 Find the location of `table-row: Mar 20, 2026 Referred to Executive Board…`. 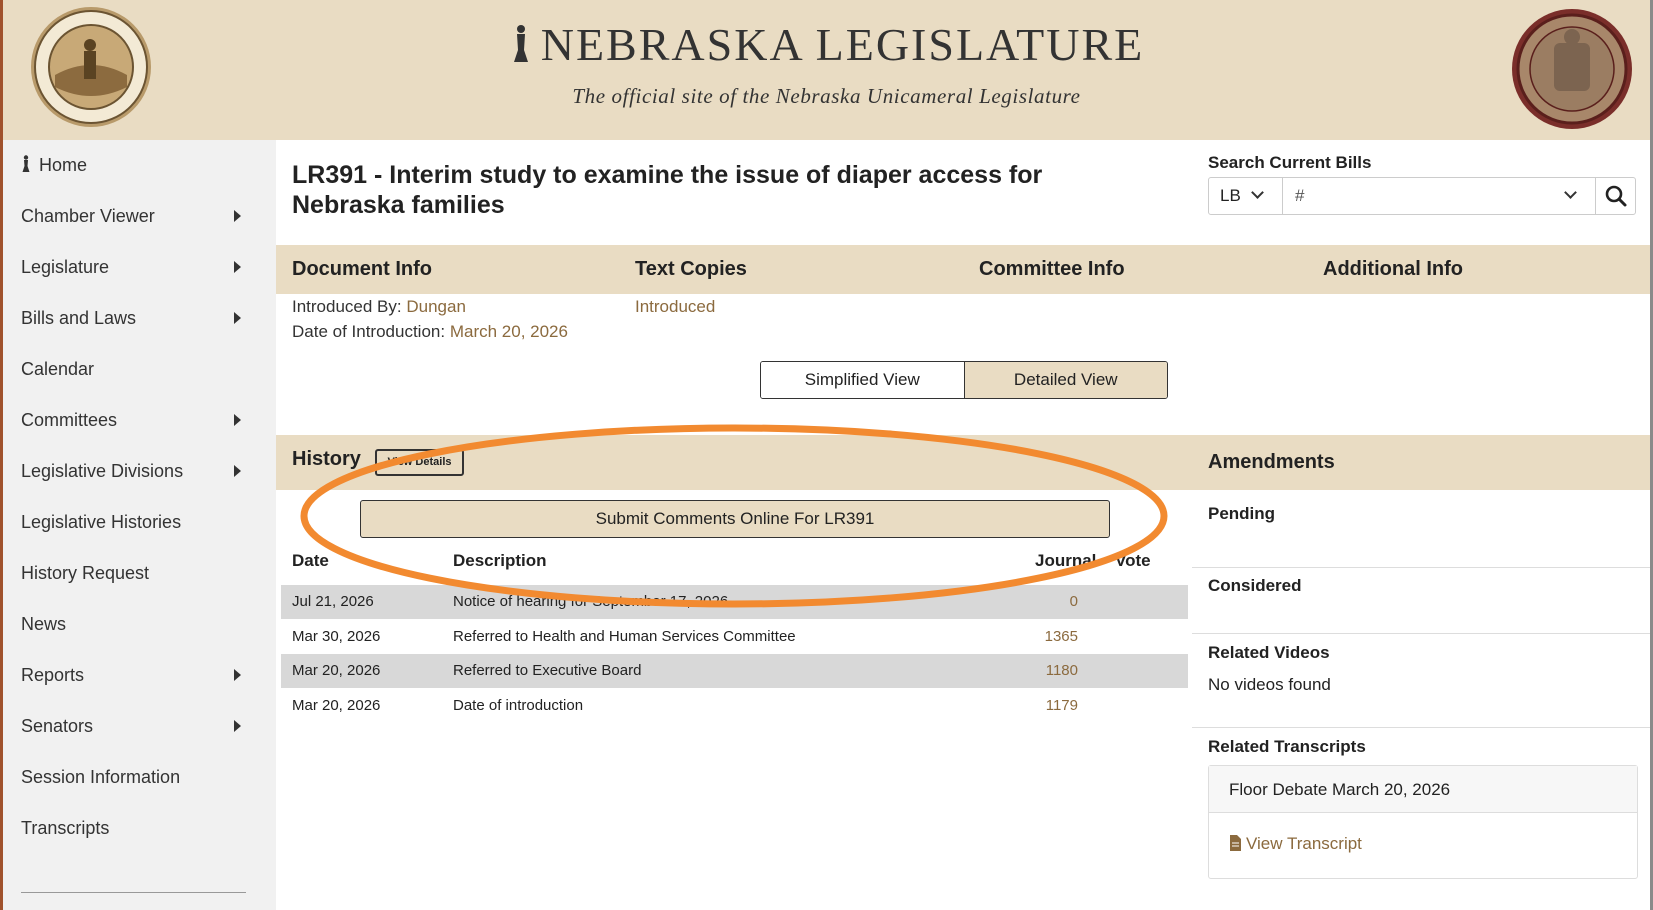

table-row: Mar 20, 2026 Referred to Executive Board… is located at coordinates (734, 671).